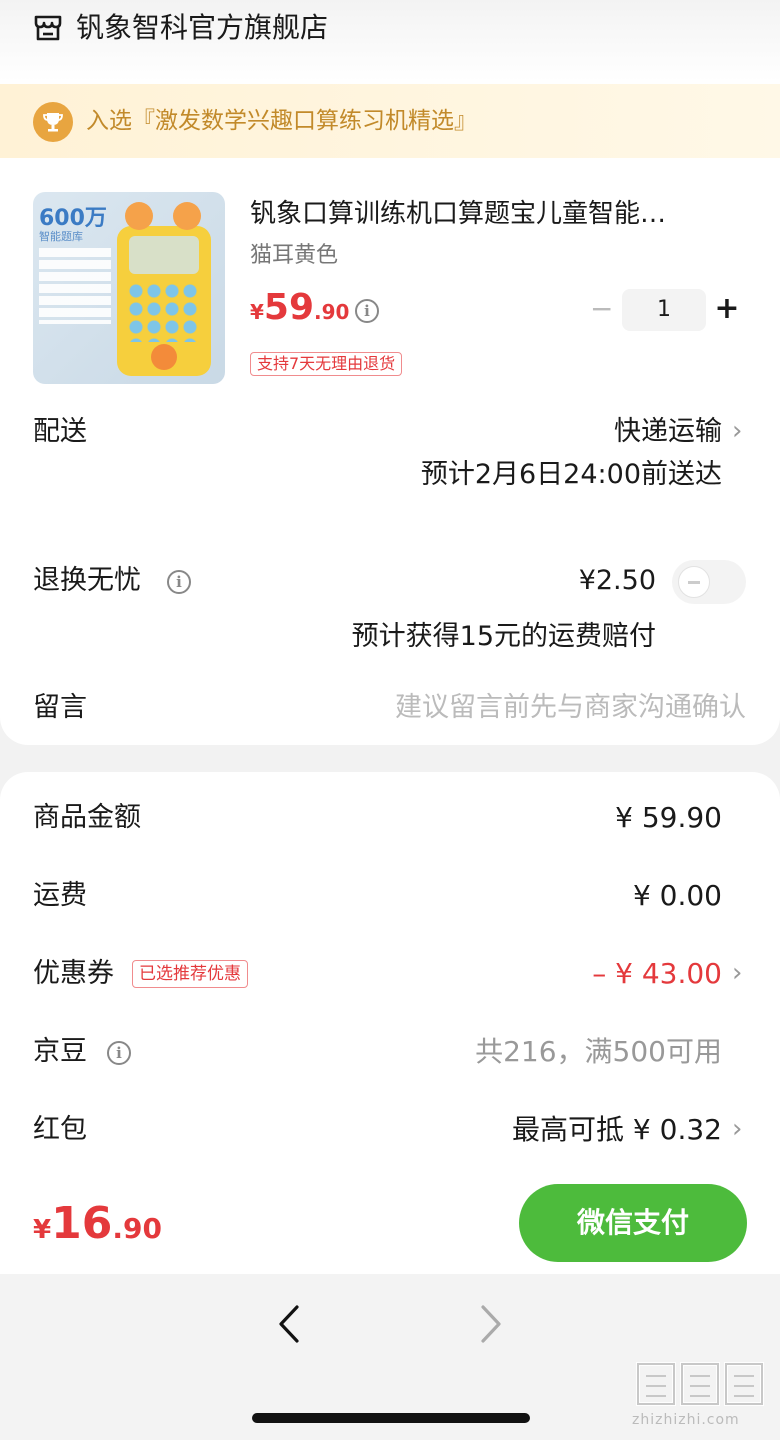  I want to click on watermark-text: zhizhizhi.com, so click(686, 1420).